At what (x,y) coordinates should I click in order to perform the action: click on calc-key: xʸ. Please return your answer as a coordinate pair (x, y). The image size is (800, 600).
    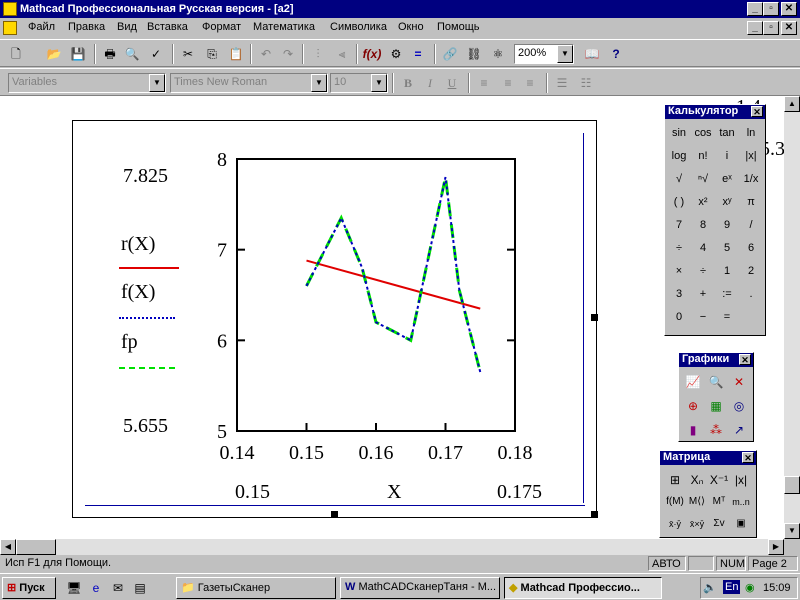
    Looking at the image, I should click on (727, 202).